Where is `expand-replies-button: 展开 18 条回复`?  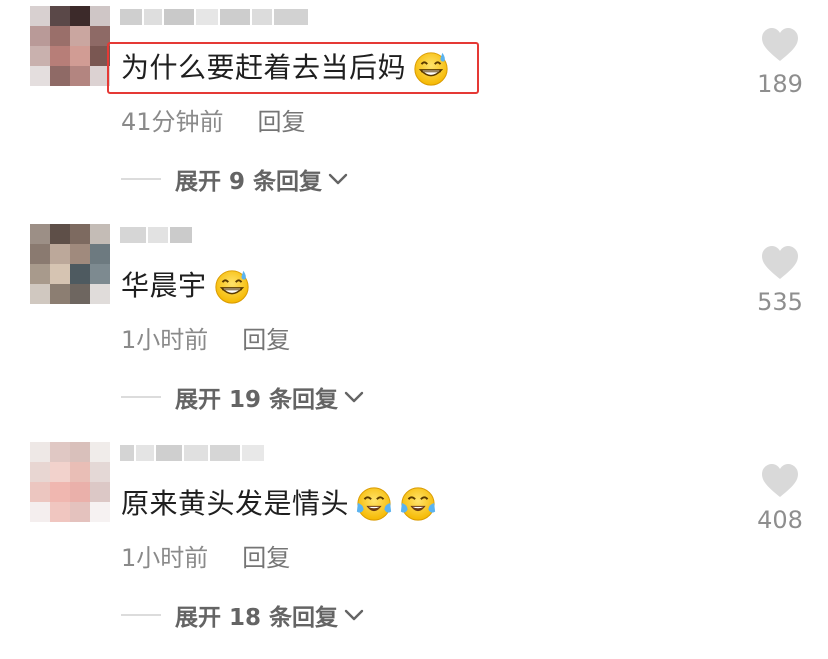 expand-replies-button: 展开 18 条回复 is located at coordinates (242, 615).